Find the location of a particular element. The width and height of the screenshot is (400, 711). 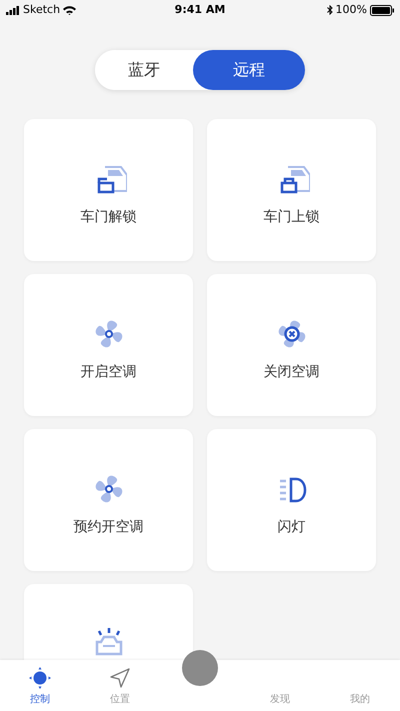

mode-tab: 远程 is located at coordinates (249, 70).